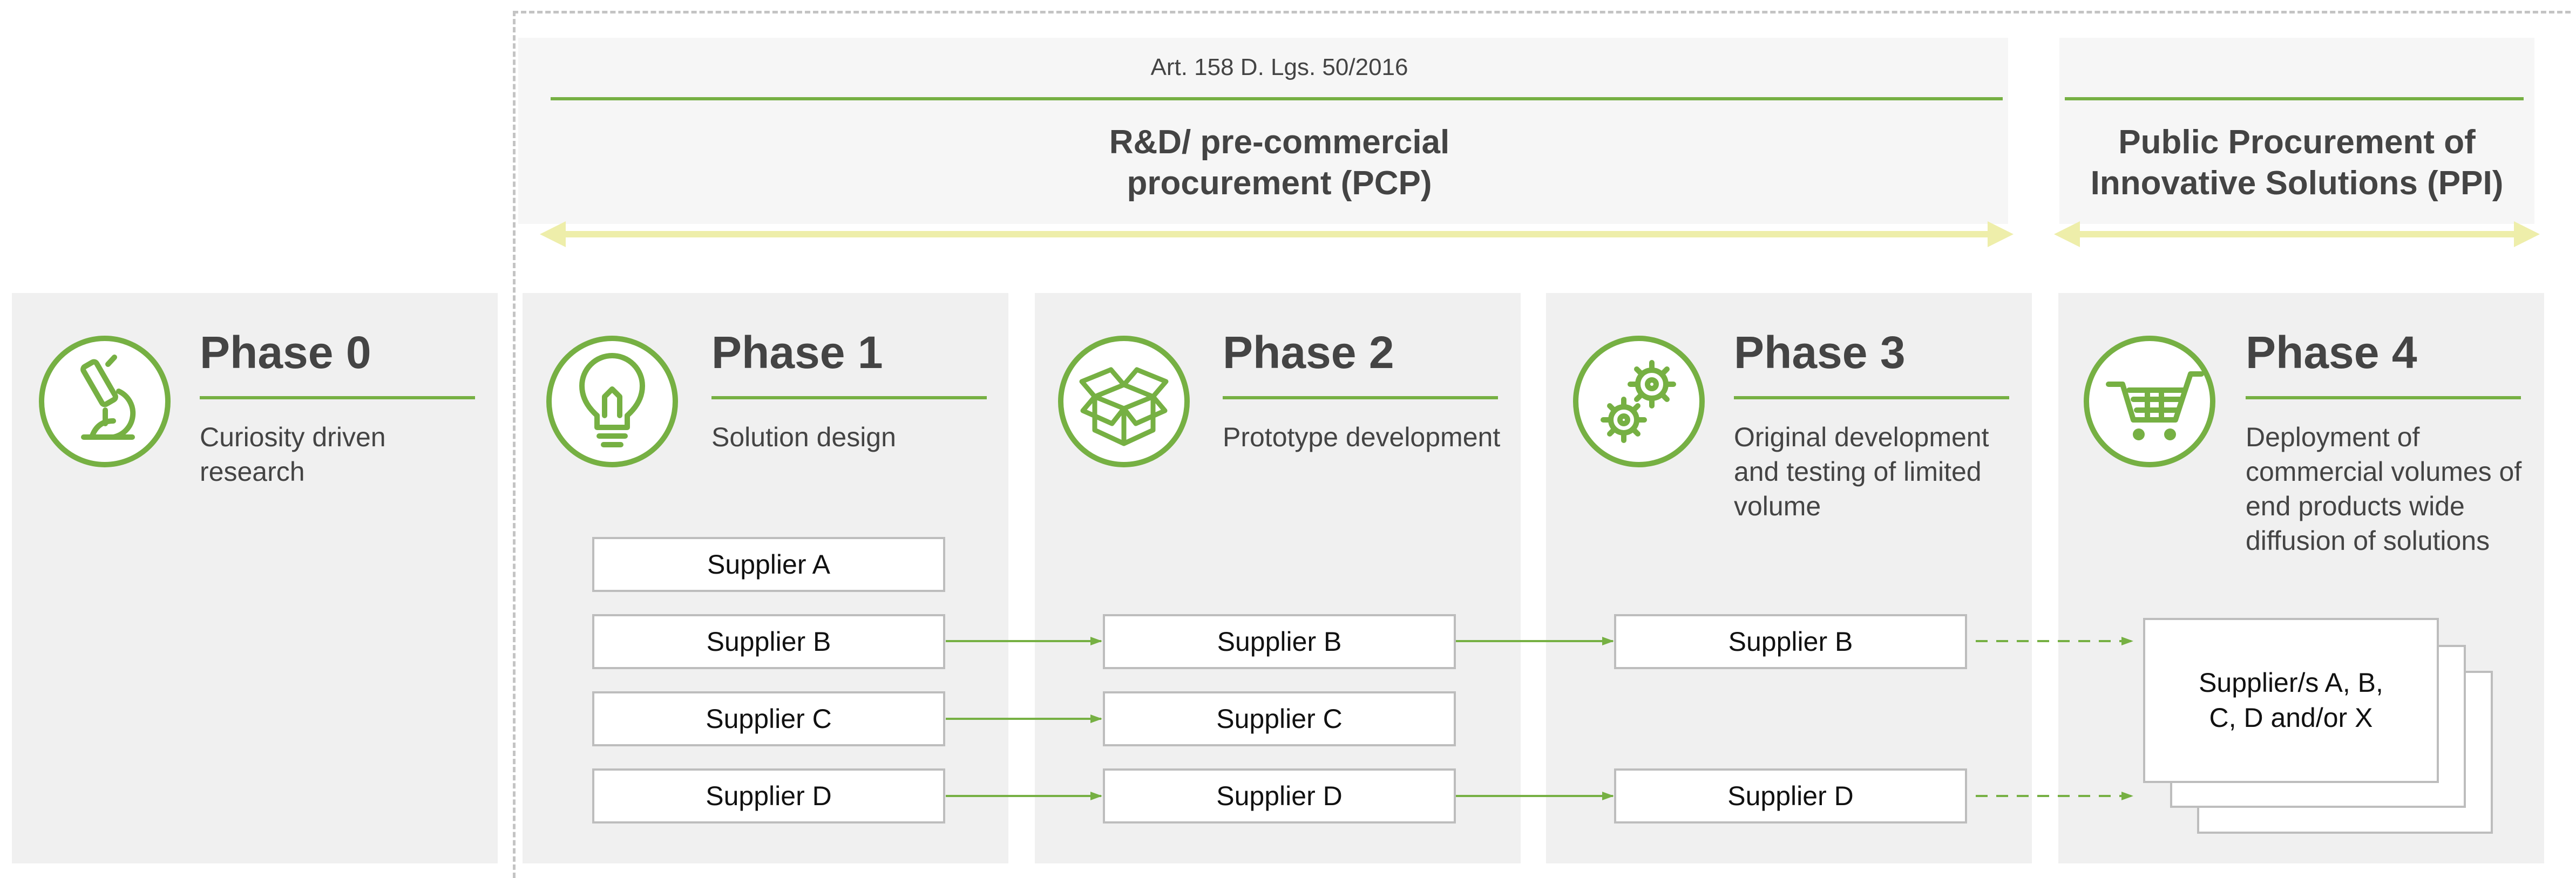  What do you see at coordinates (768, 795) in the screenshot?
I see `phase-1-supplier-d: Supplier D` at bounding box center [768, 795].